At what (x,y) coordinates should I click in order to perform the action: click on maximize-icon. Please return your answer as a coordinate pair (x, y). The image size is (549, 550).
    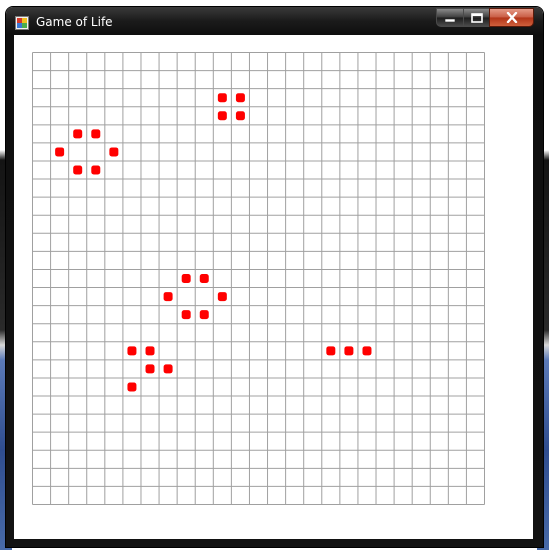
    Looking at the image, I should click on (476, 17).